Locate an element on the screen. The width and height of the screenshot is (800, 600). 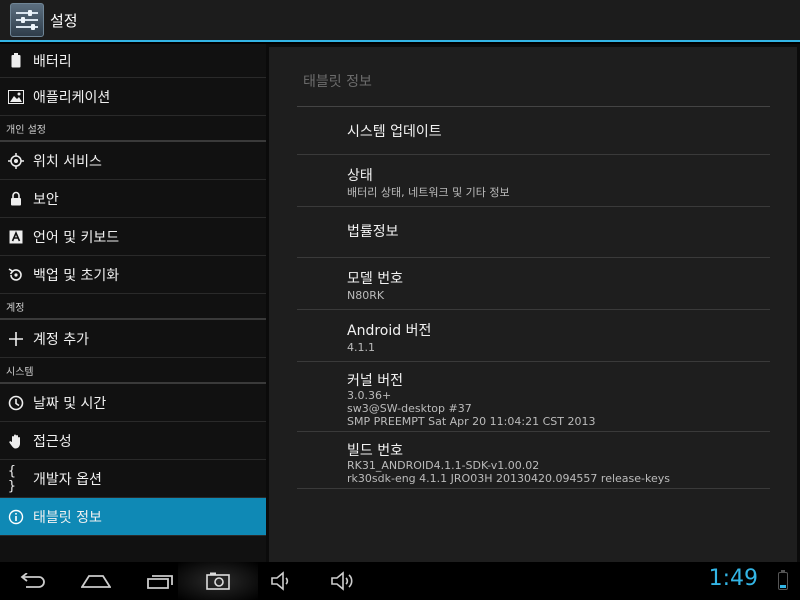
backup-icon is located at coordinates (16, 275).